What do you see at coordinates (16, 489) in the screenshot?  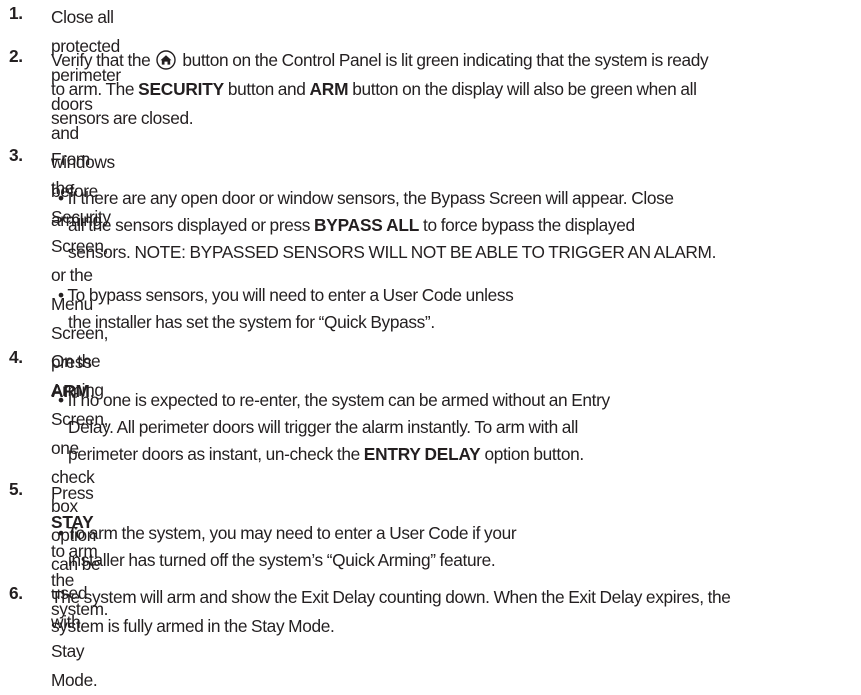 I see `step-number: 5.` at bounding box center [16, 489].